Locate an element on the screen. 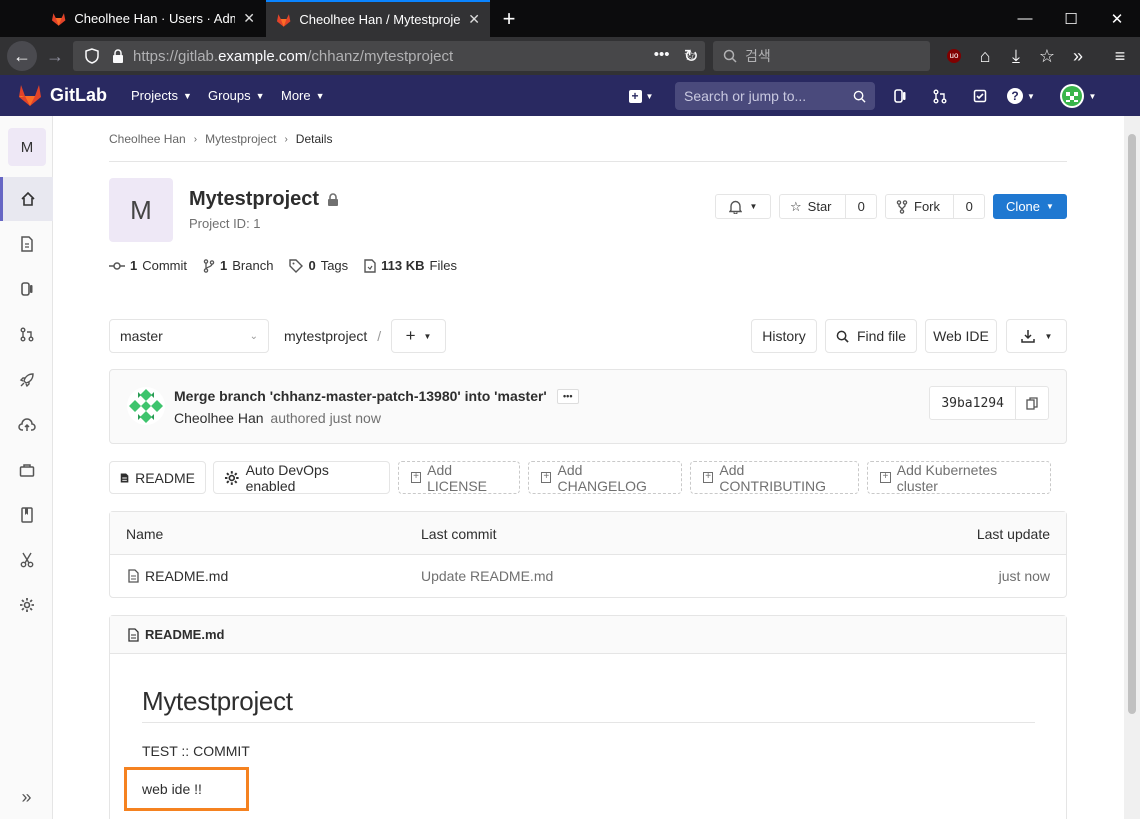 The image size is (1140, 819). new-tab-icon: + is located at coordinates (509, 19).